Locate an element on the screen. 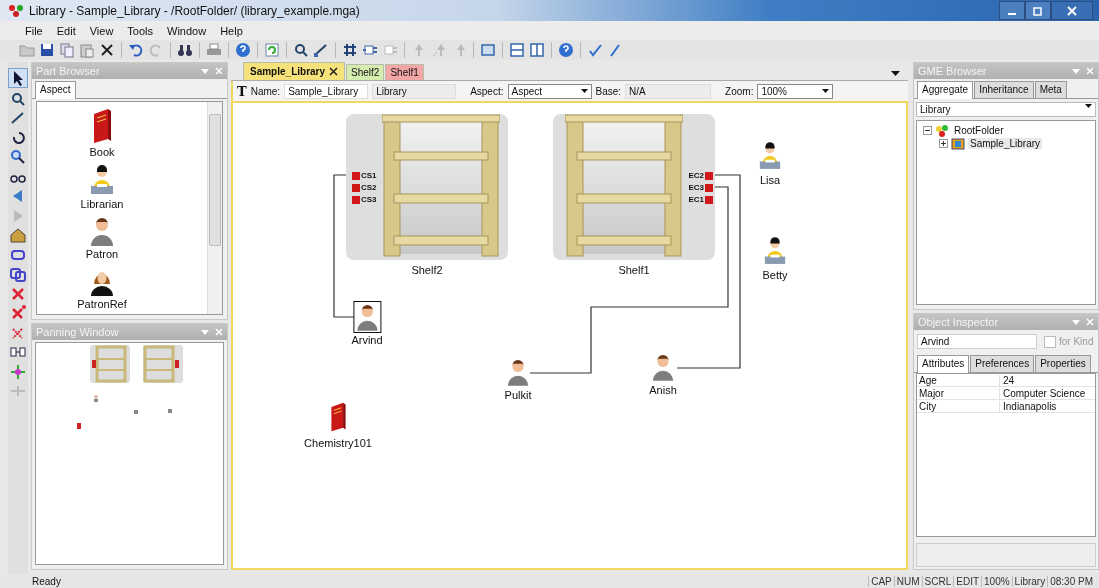  panel-title: Part Browser is located at coordinates (68, 71).